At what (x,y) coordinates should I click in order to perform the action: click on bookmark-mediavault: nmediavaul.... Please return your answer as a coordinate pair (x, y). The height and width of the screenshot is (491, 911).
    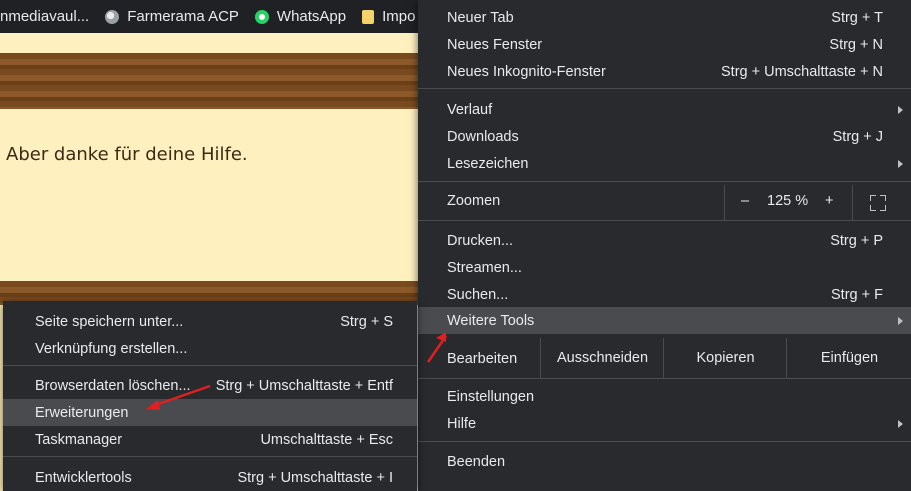
    Looking at the image, I should click on (44, 16).